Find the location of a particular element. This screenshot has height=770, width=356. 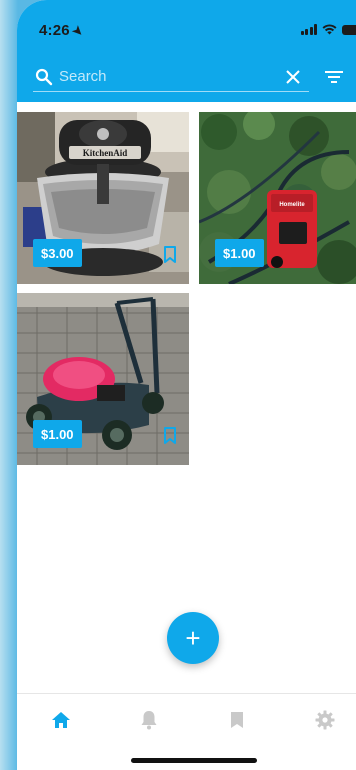

tab-bar is located at coordinates (186, 718).